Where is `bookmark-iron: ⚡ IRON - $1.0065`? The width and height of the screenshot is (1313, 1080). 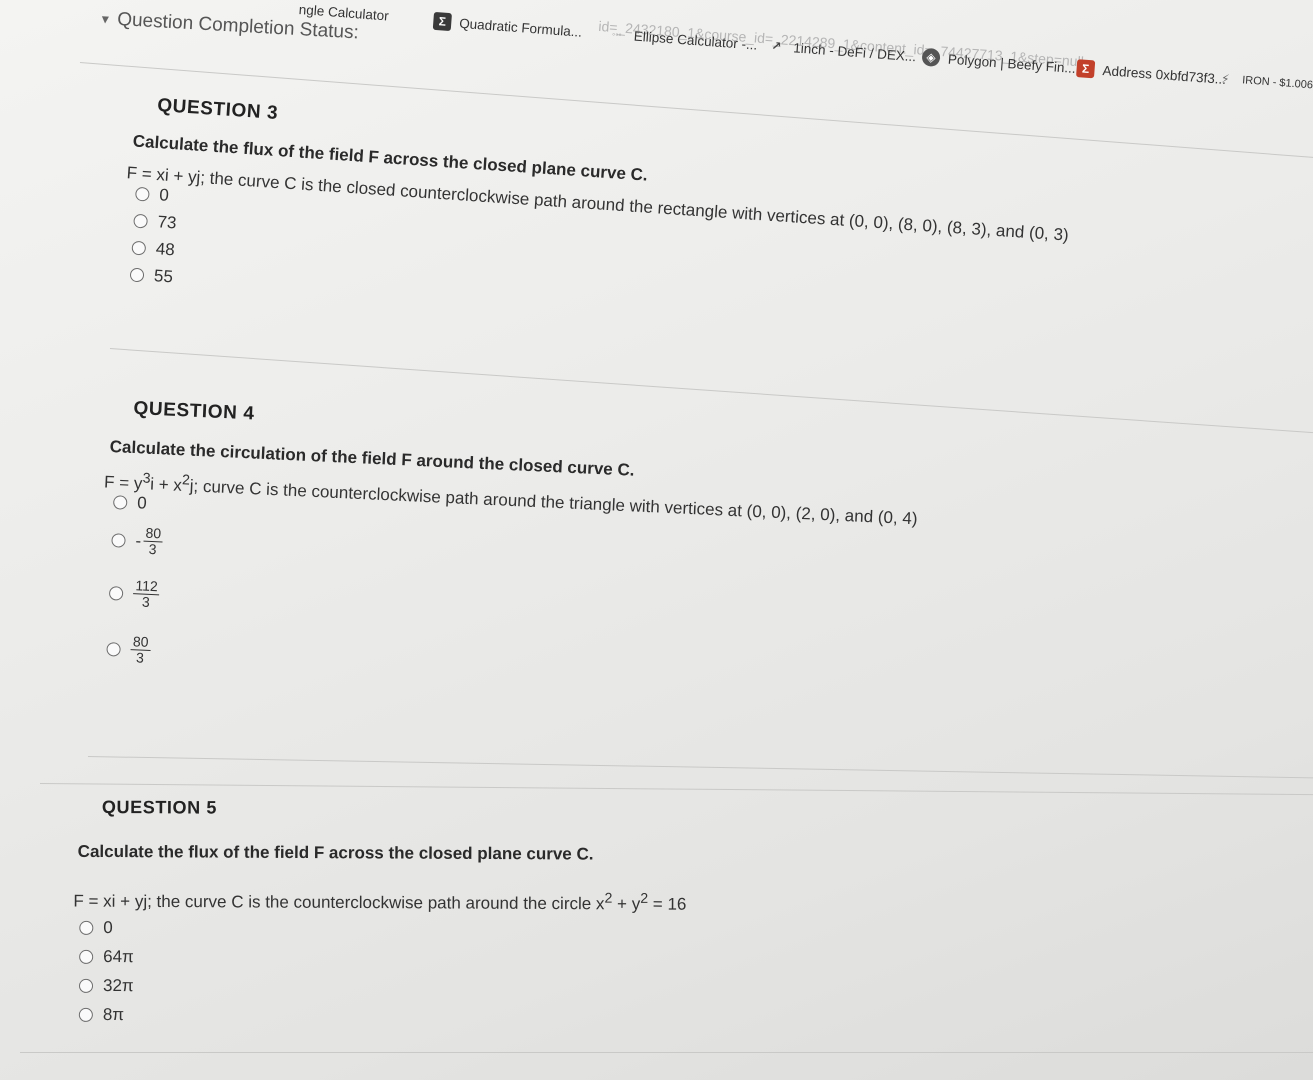
bookmark-iron: ⚡ IRON - $1.0065 is located at coordinates (1264, 81).